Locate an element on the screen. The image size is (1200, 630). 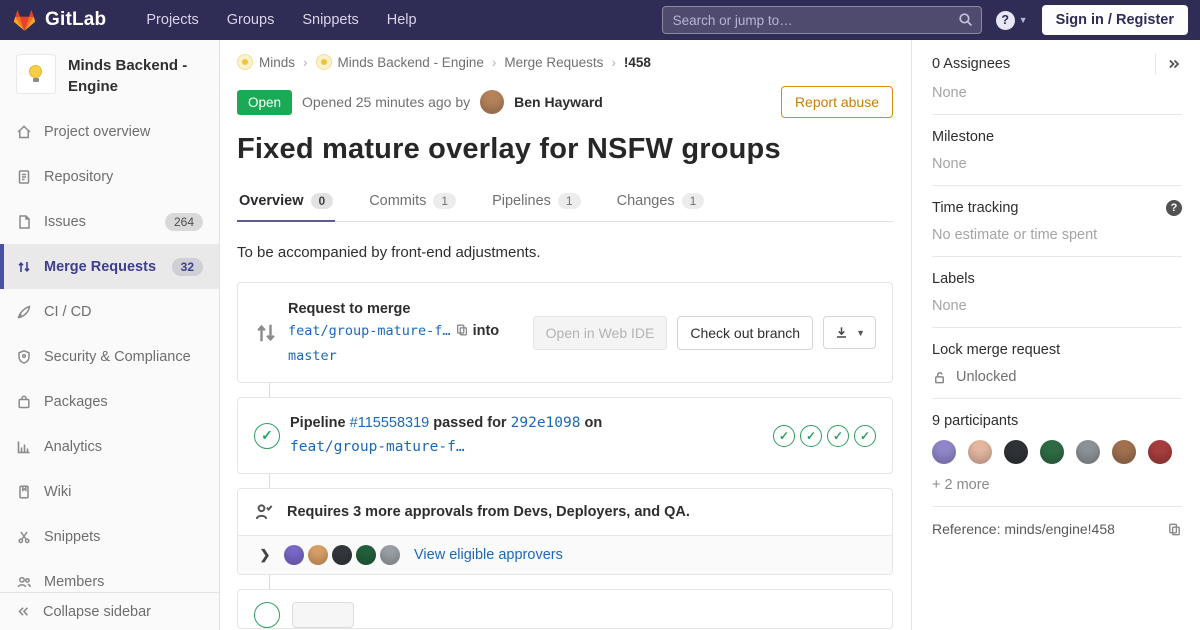
breadcrumb-project: Minds Backend - Engine is located at coordinates (399, 62).